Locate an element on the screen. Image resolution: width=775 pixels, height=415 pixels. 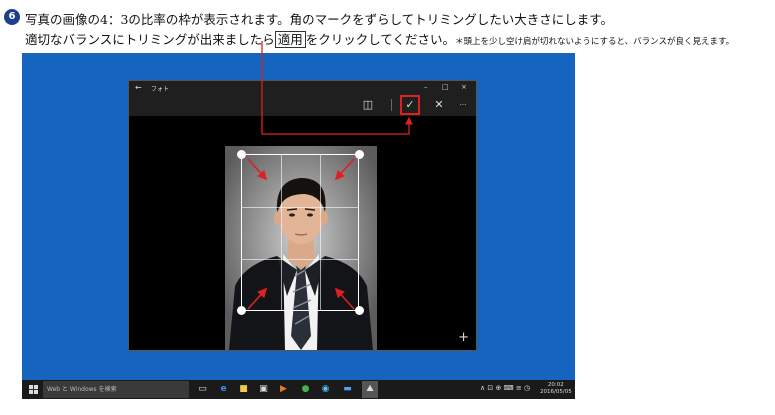
crop-frame is located at coordinates (300, 232).